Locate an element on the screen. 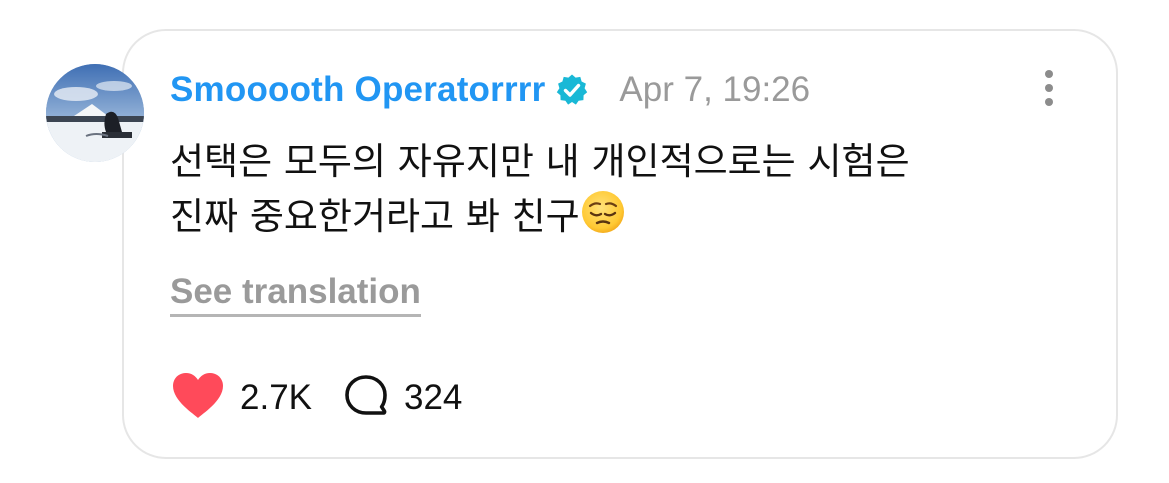  post-text-line-2-text: 진짜 중요한거라고 봐 친구 is located at coordinates (375, 216).